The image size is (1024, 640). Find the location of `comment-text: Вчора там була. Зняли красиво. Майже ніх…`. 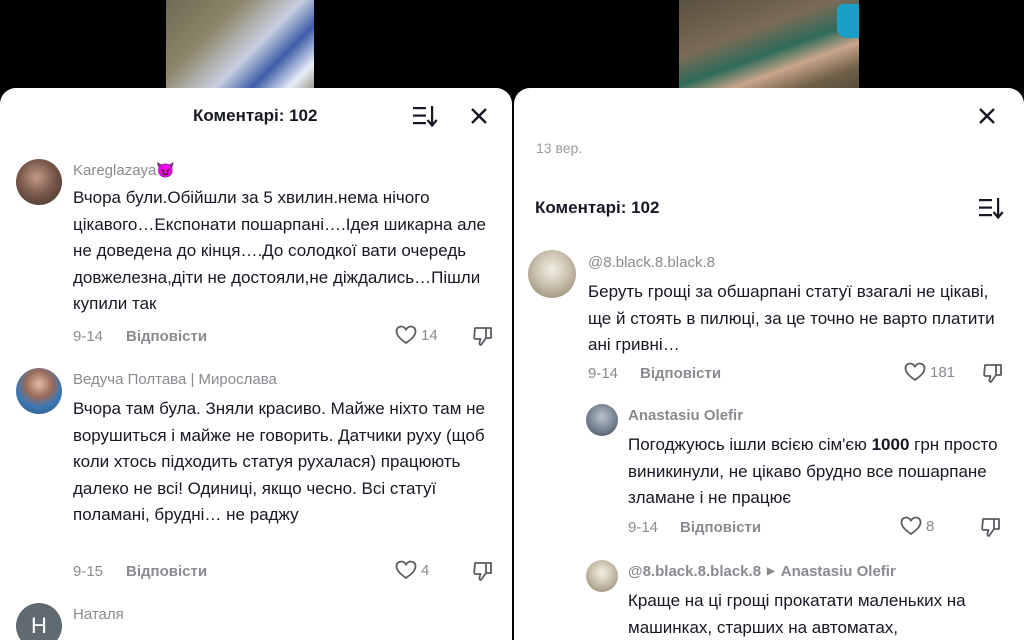

comment-text: Вчора там була. Зняли красиво. Майже ніх… is located at coordinates (279, 461).